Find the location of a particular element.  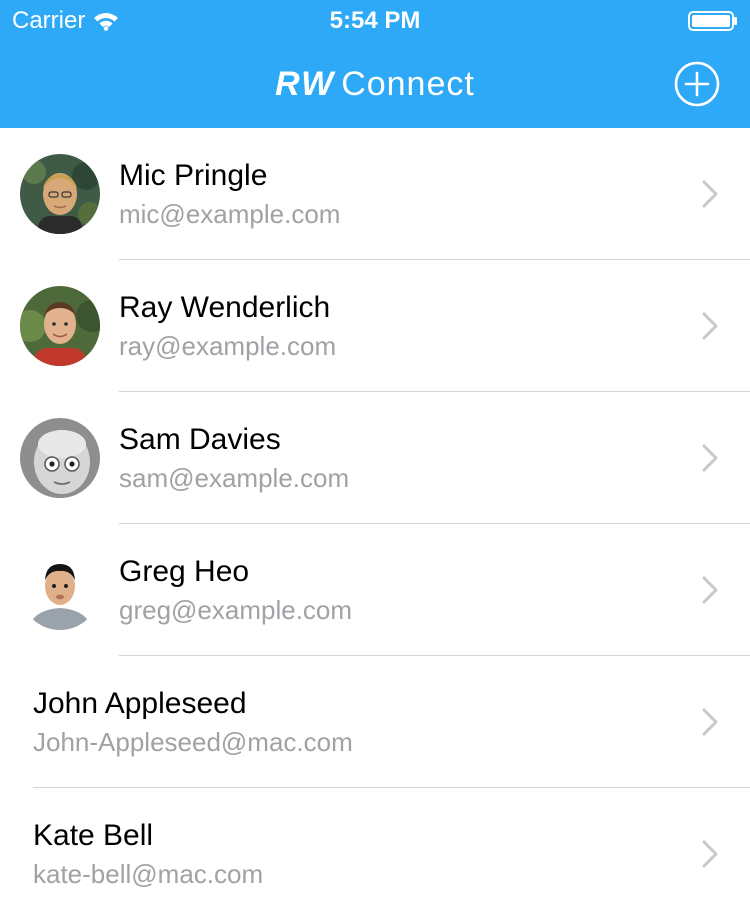

clock: 5:54 PM is located at coordinates (375, 20).